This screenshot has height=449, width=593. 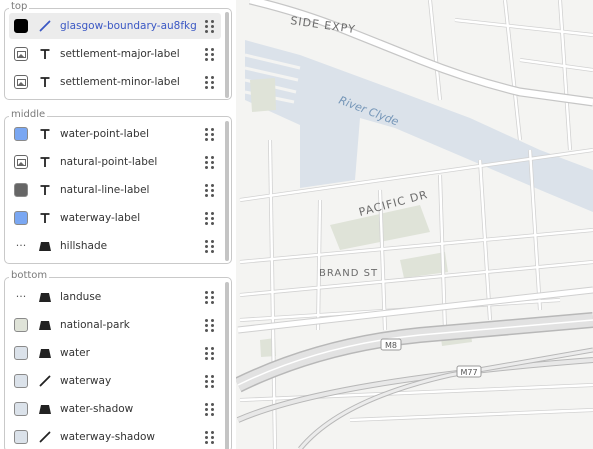 What do you see at coordinates (81, 297) in the screenshot?
I see `layer-name: landuse` at bounding box center [81, 297].